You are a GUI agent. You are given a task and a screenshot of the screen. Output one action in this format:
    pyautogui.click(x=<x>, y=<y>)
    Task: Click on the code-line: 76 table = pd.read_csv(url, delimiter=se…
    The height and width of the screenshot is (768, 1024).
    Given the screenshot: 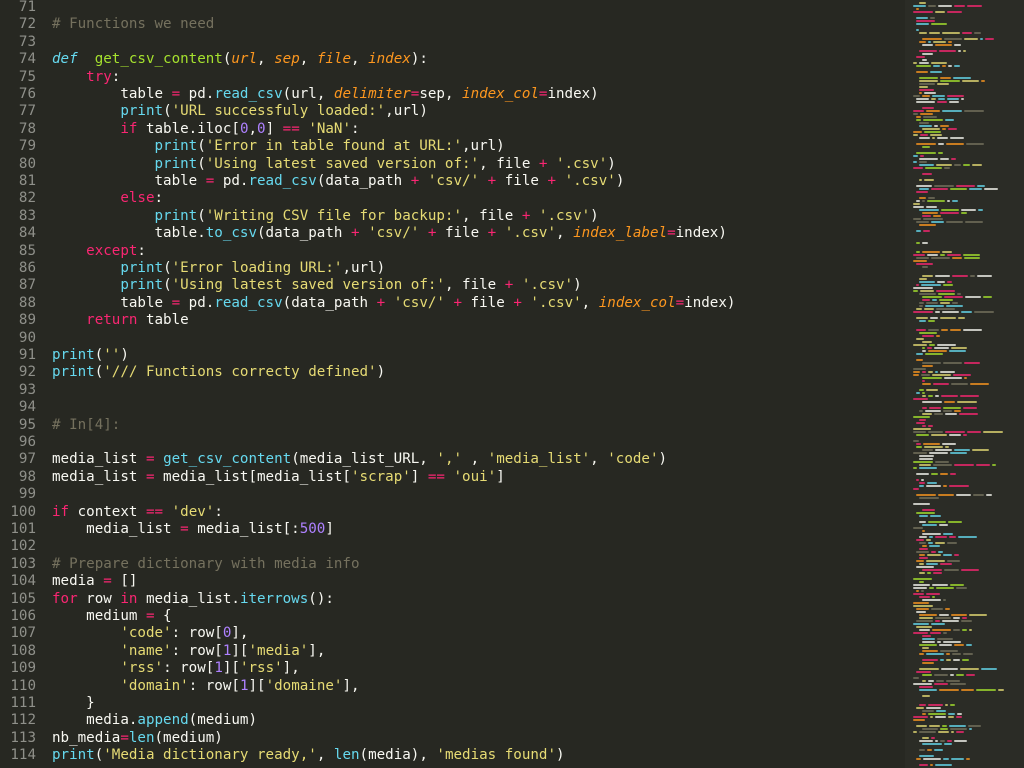 What is the action you would take?
    pyautogui.click(x=299, y=94)
    